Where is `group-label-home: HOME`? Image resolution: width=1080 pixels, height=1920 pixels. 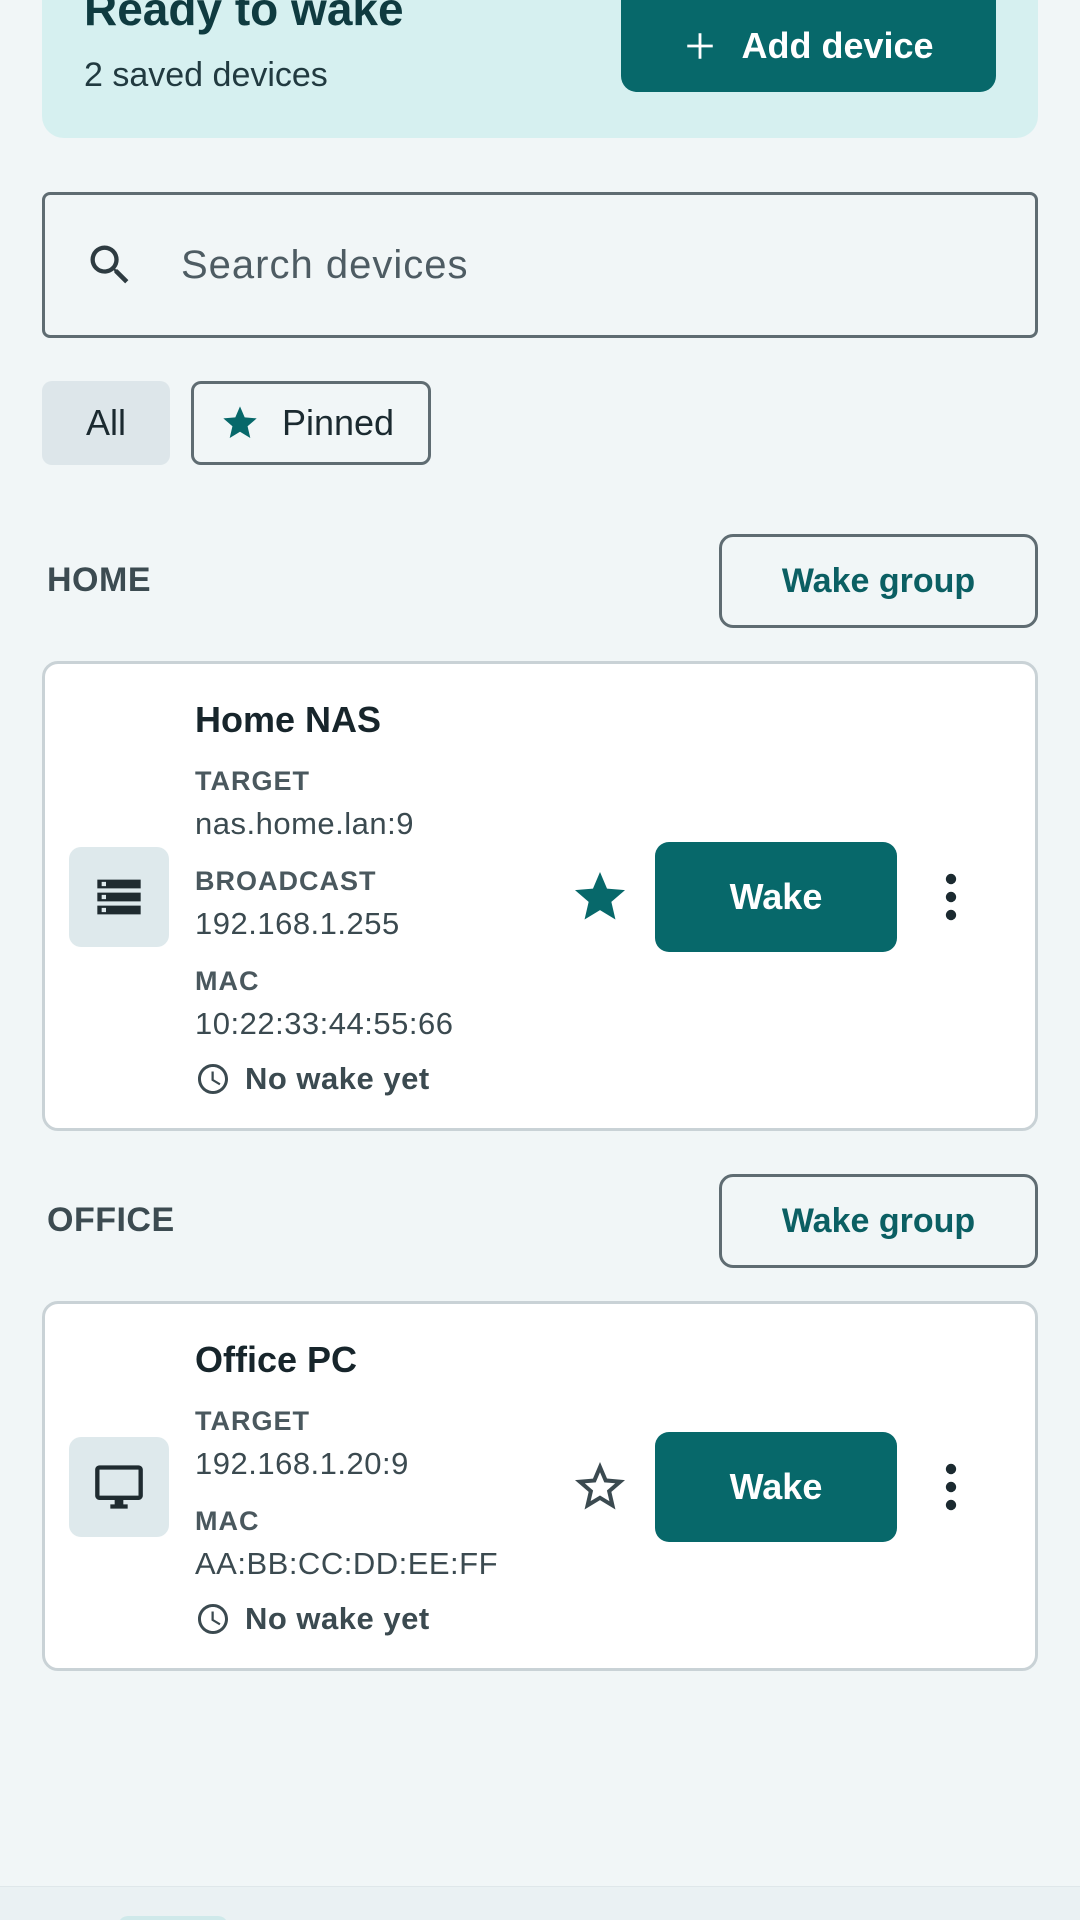
group-label-home: HOME is located at coordinates (99, 580).